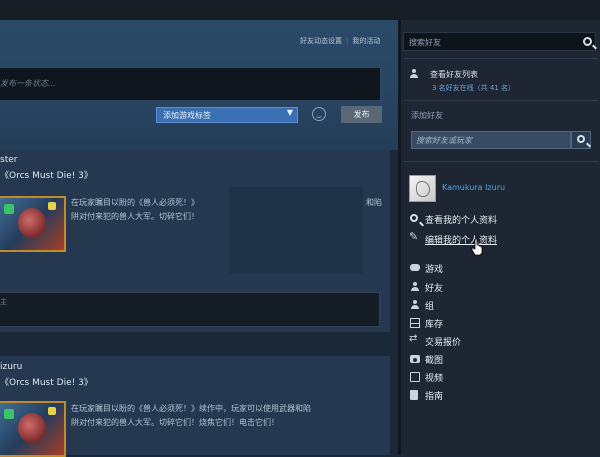 The width and height of the screenshot is (600, 457). Describe the element at coordinates (430, 307) in the screenshot. I see `menu-label: 组` at that location.